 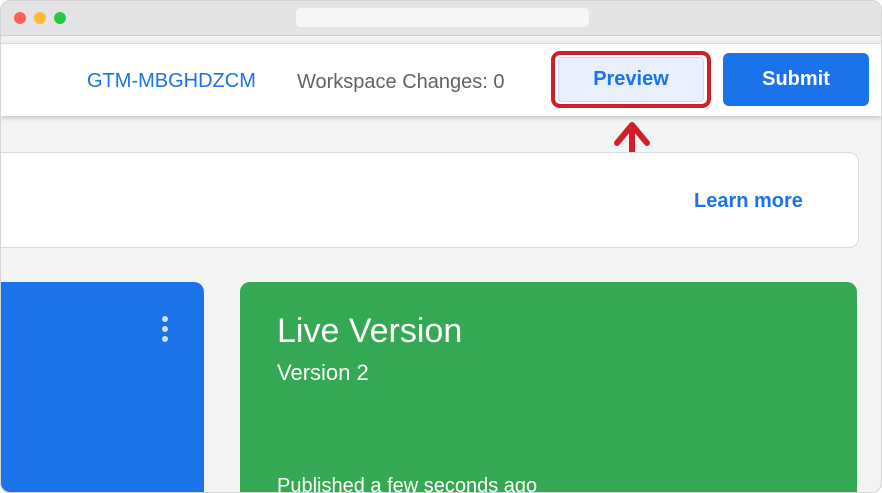 I want to click on submit-button: Submit, so click(x=796, y=79).